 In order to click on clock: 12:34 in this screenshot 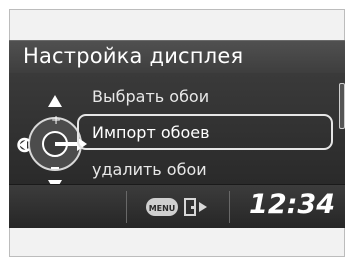, I will do `click(292, 204)`.